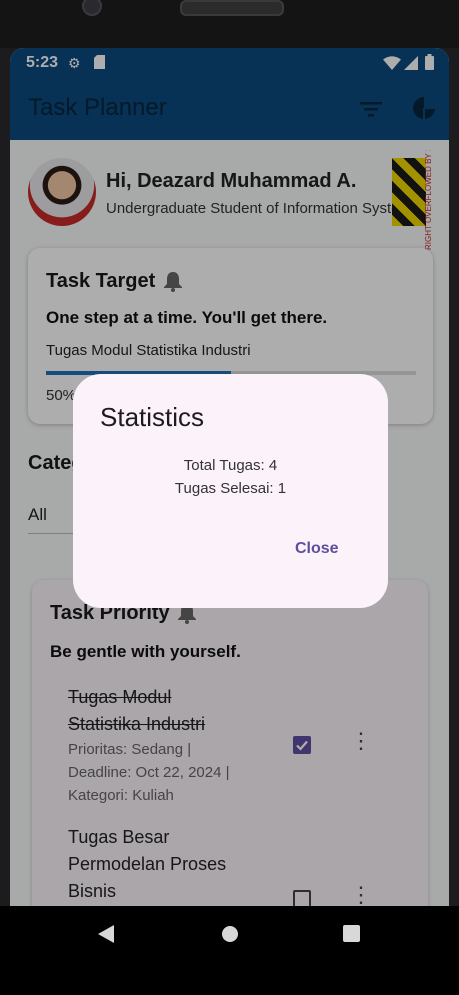  Describe the element at coordinates (232, 8) in the screenshot. I see `earpiece-speaker` at that location.